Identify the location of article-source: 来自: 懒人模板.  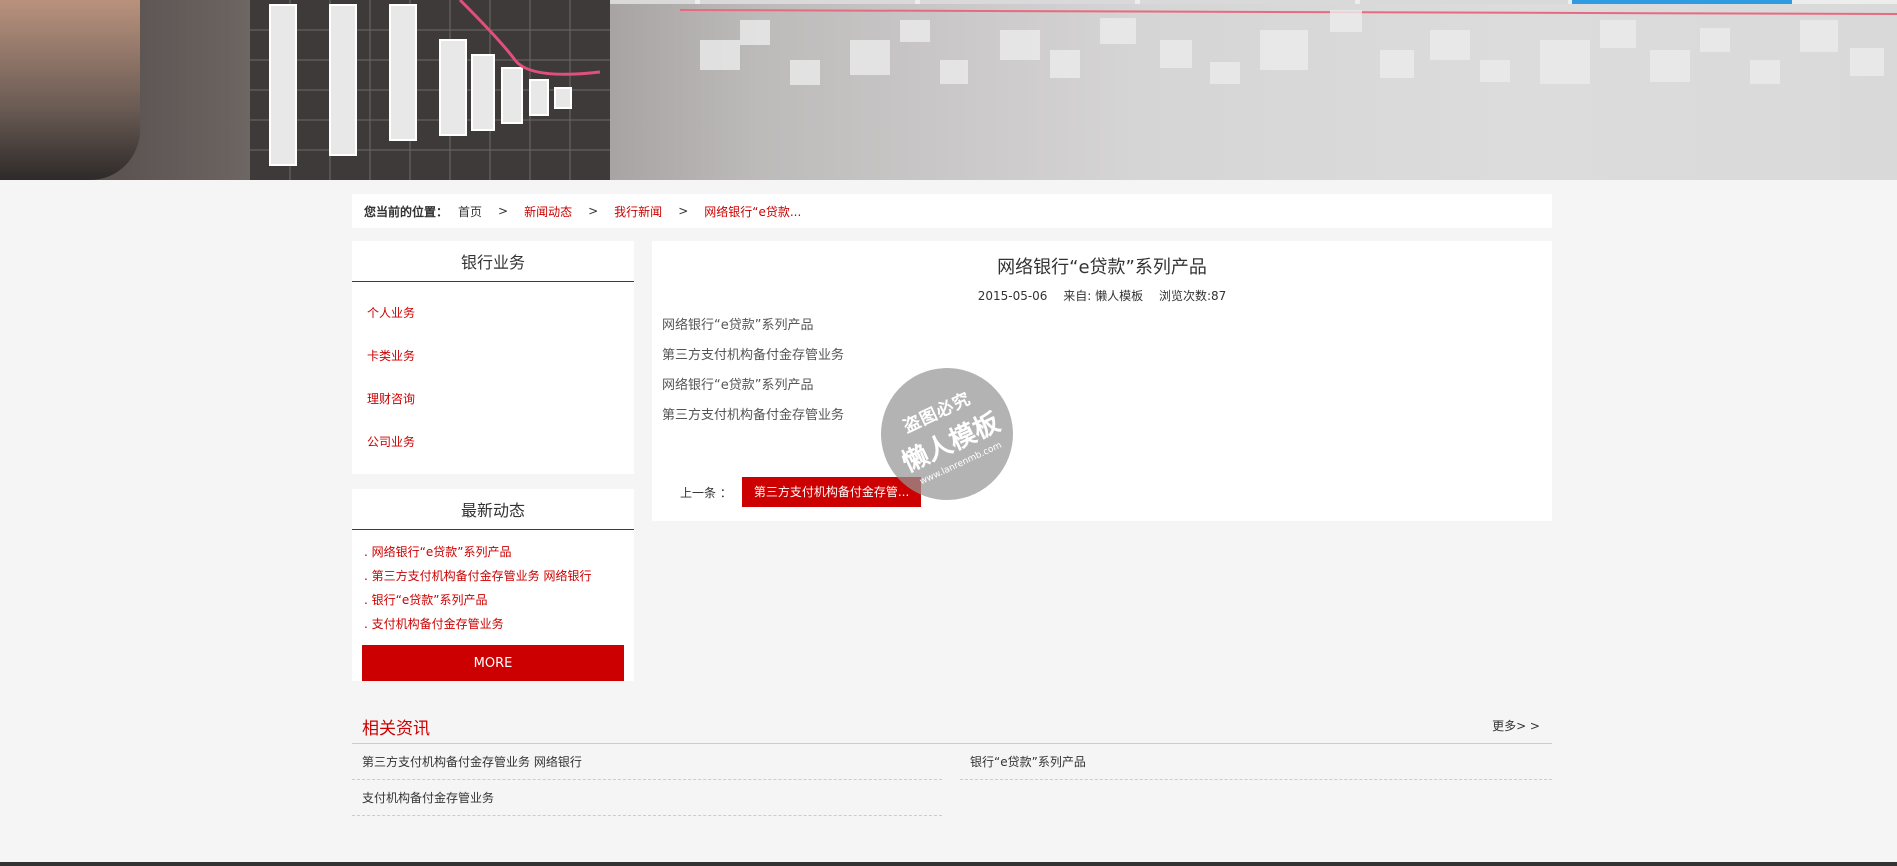
(1103, 296).